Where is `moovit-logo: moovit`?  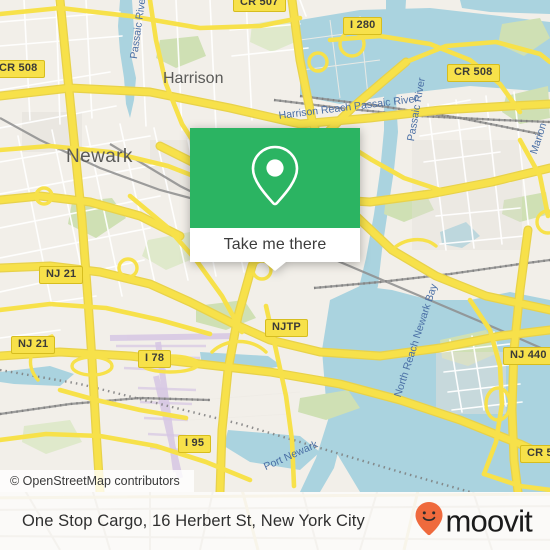
moovit-logo: moovit is located at coordinates (473, 521).